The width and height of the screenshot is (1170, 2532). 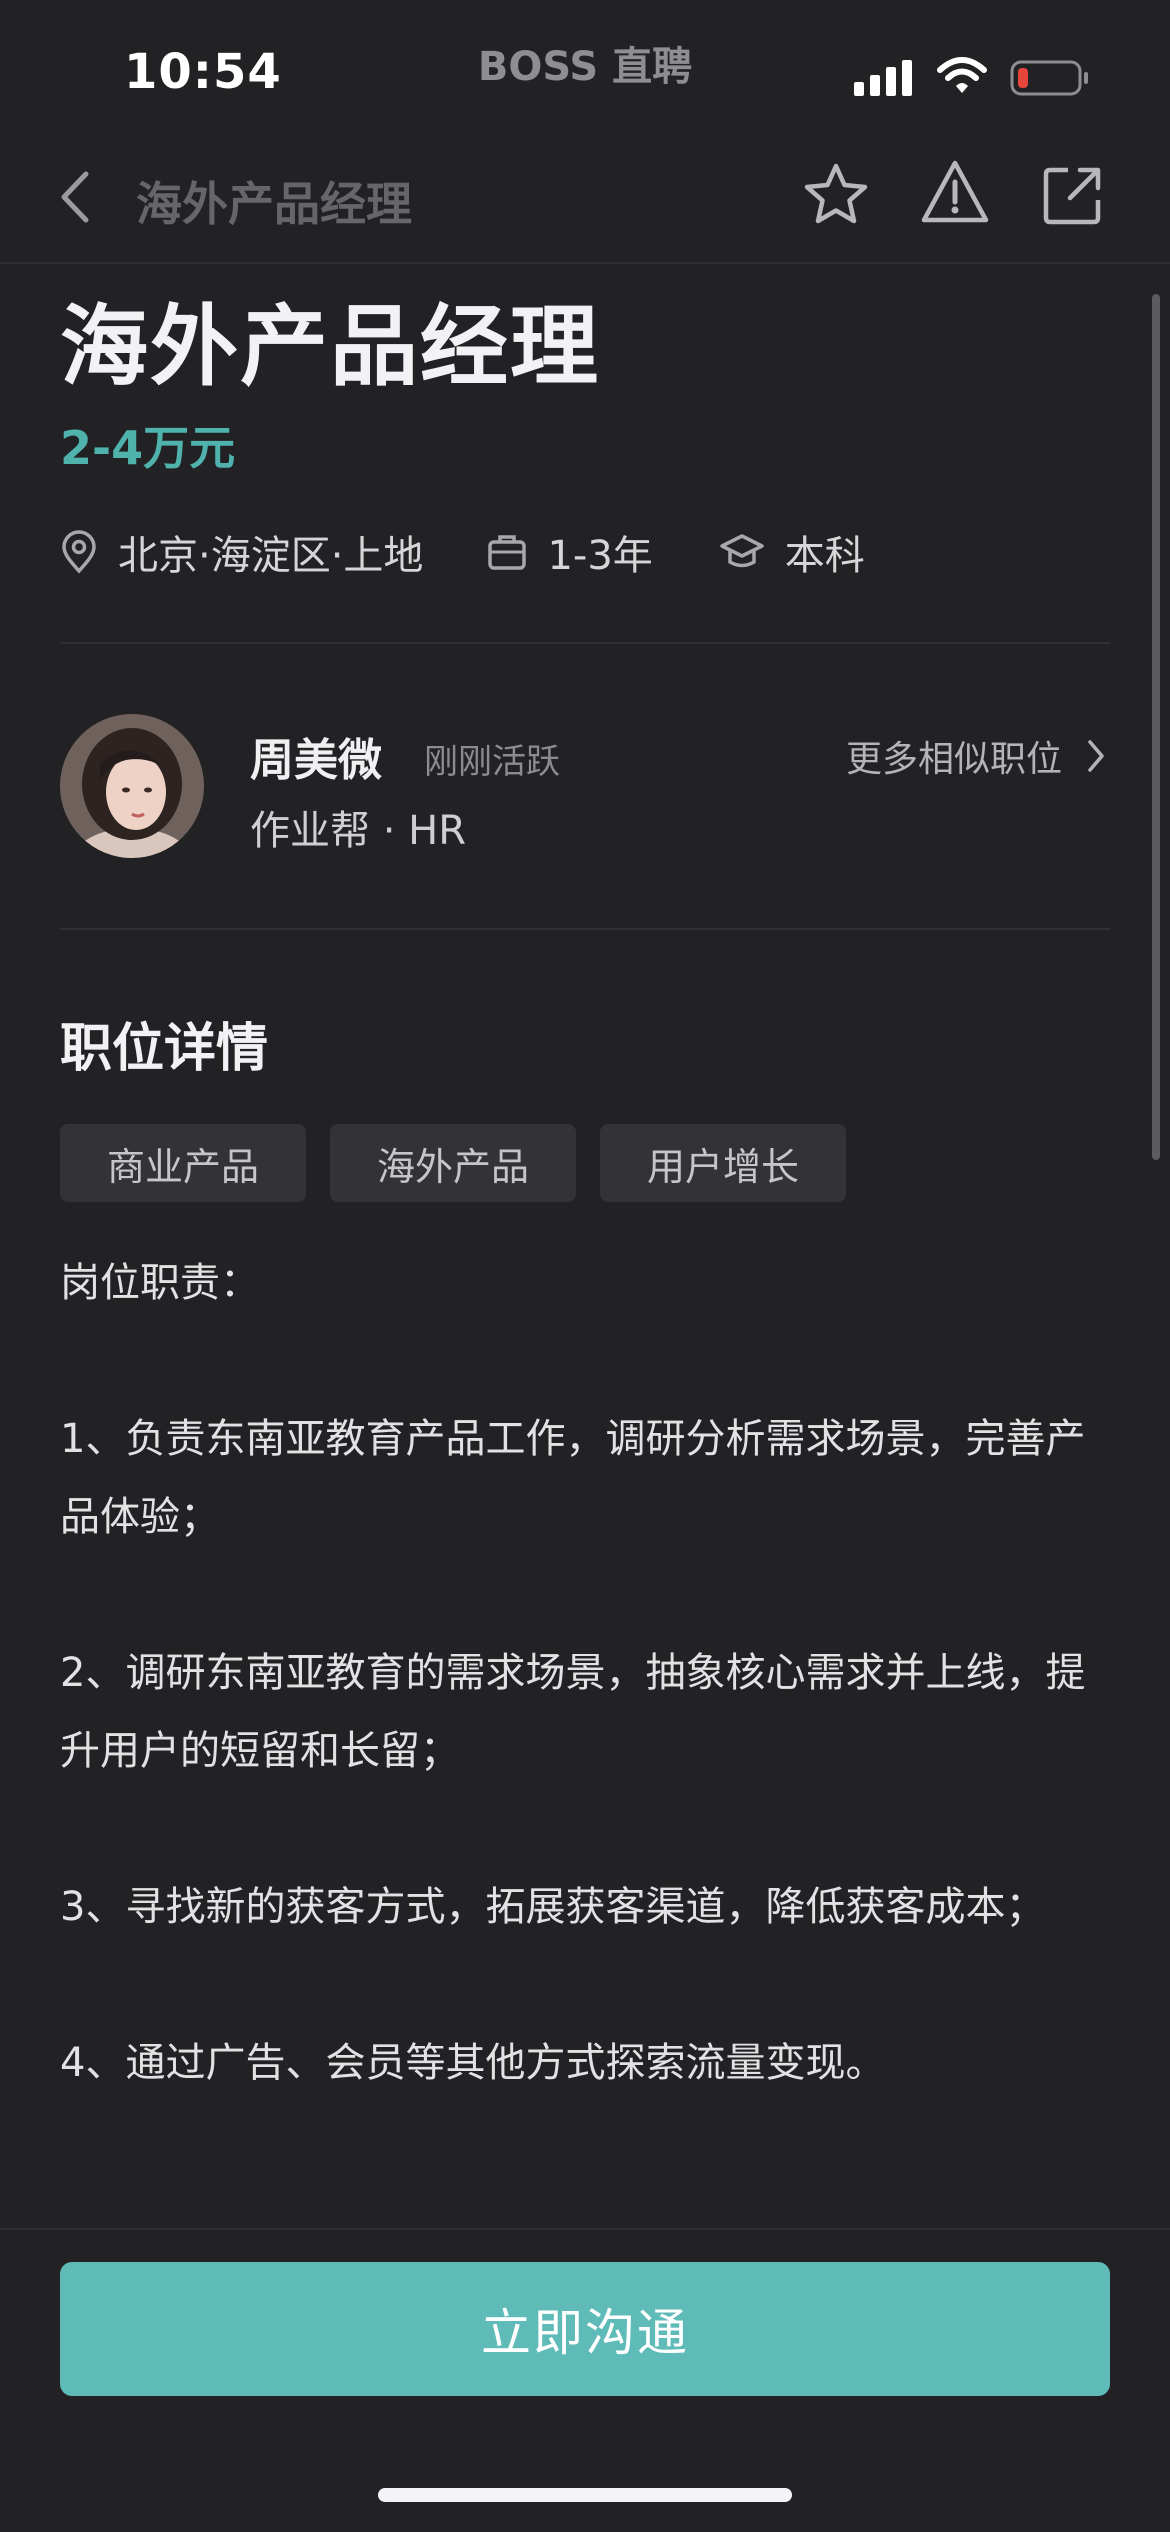 I want to click on graduation-cap-icon, so click(x=742, y=551).